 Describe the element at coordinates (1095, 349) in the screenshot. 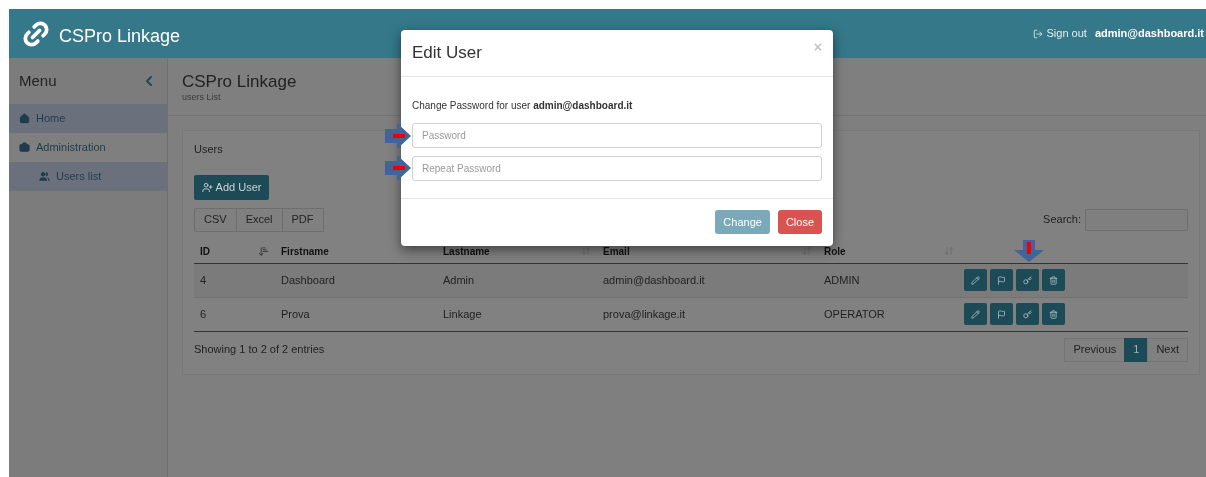

I see `pagination-button: Previous` at that location.